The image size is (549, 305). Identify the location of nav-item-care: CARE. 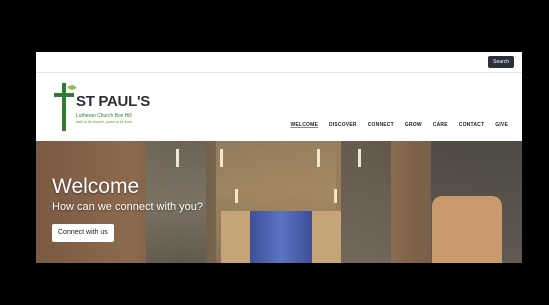
(440, 125).